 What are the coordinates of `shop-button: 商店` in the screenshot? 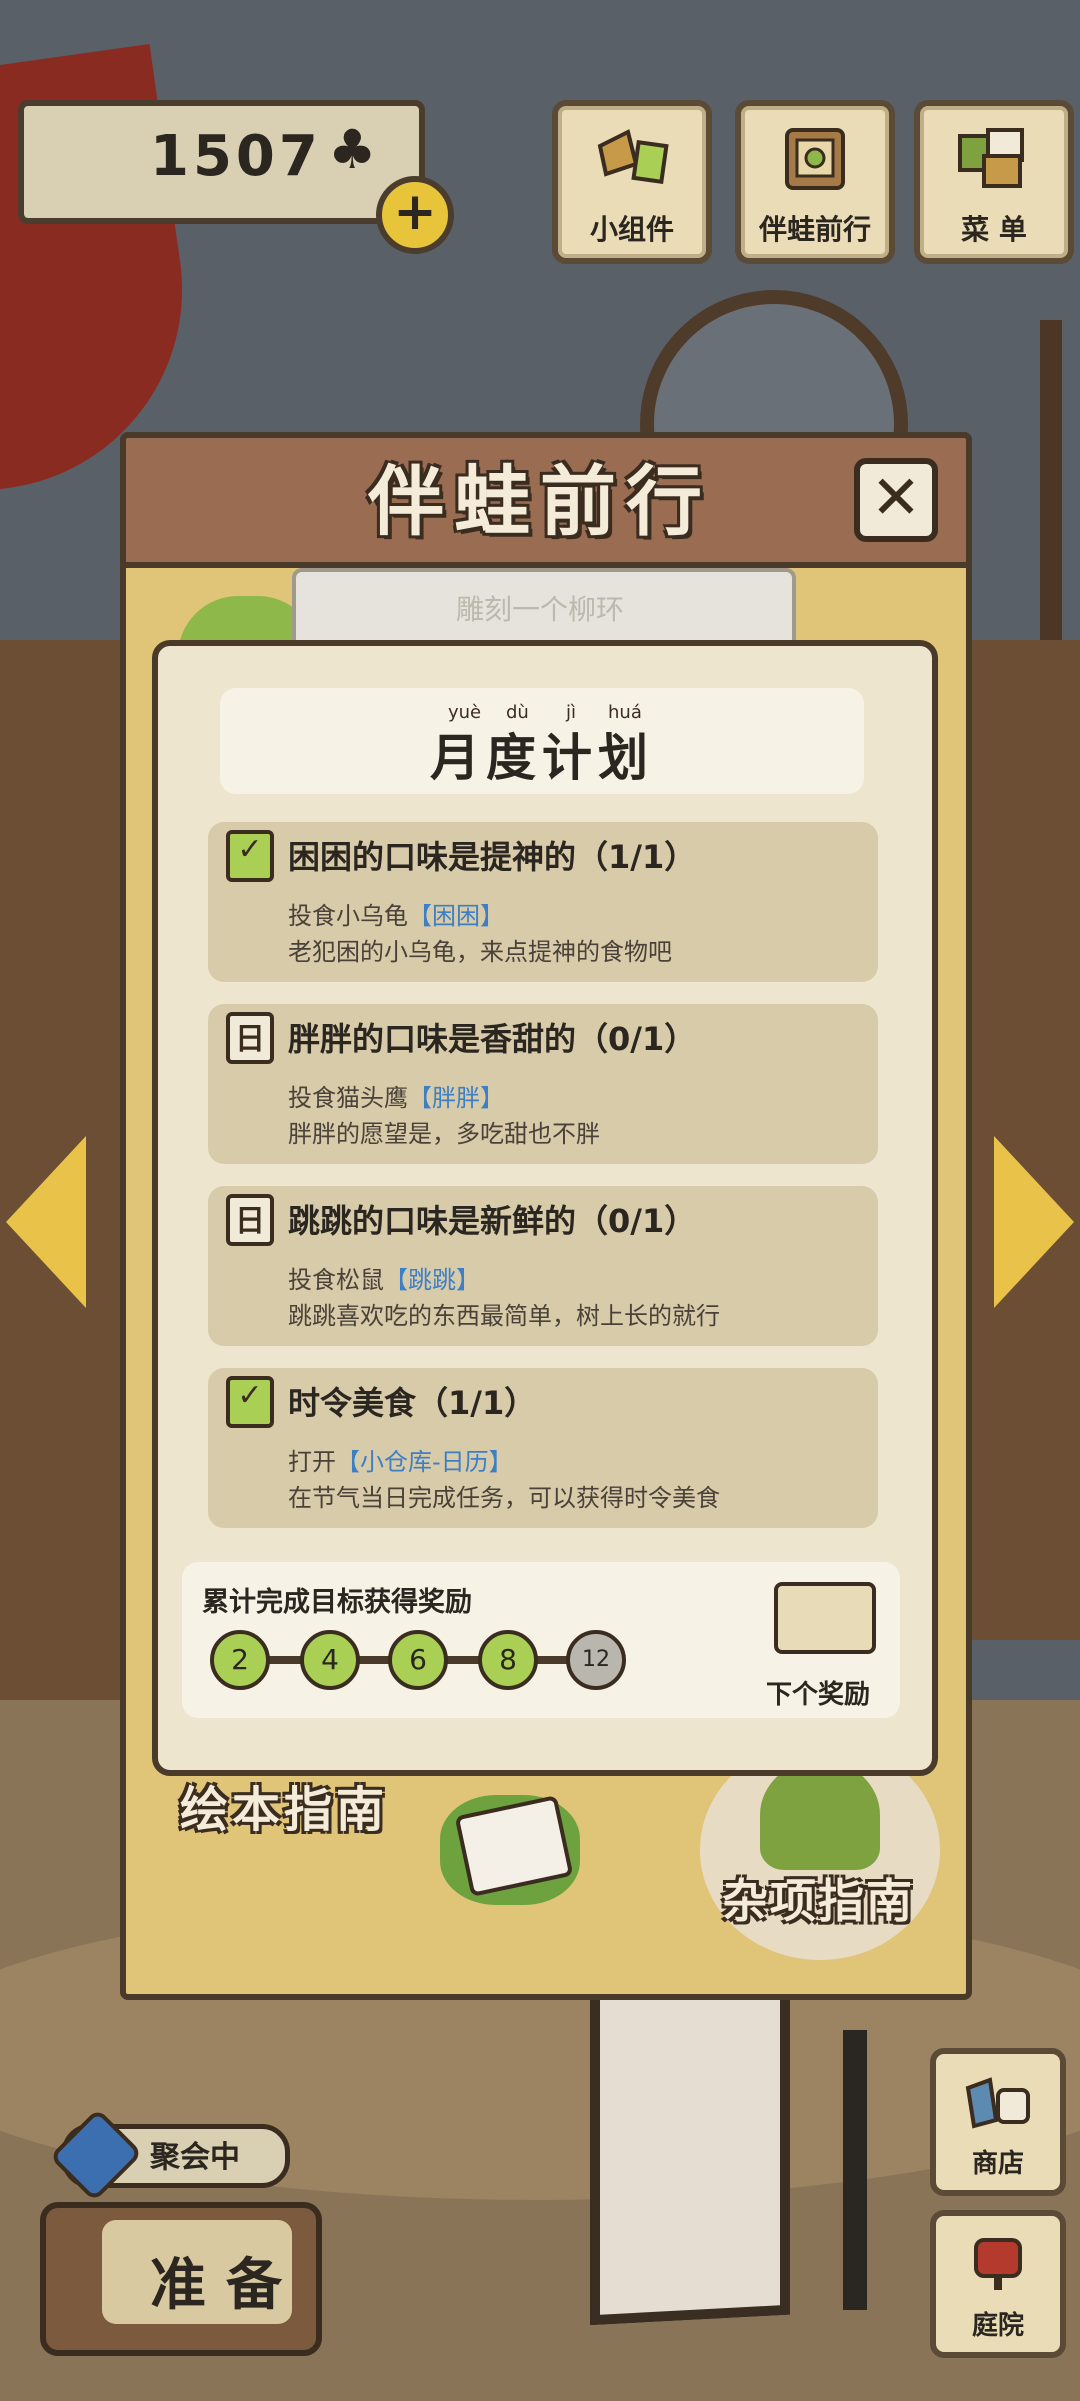 It's located at (998, 2122).